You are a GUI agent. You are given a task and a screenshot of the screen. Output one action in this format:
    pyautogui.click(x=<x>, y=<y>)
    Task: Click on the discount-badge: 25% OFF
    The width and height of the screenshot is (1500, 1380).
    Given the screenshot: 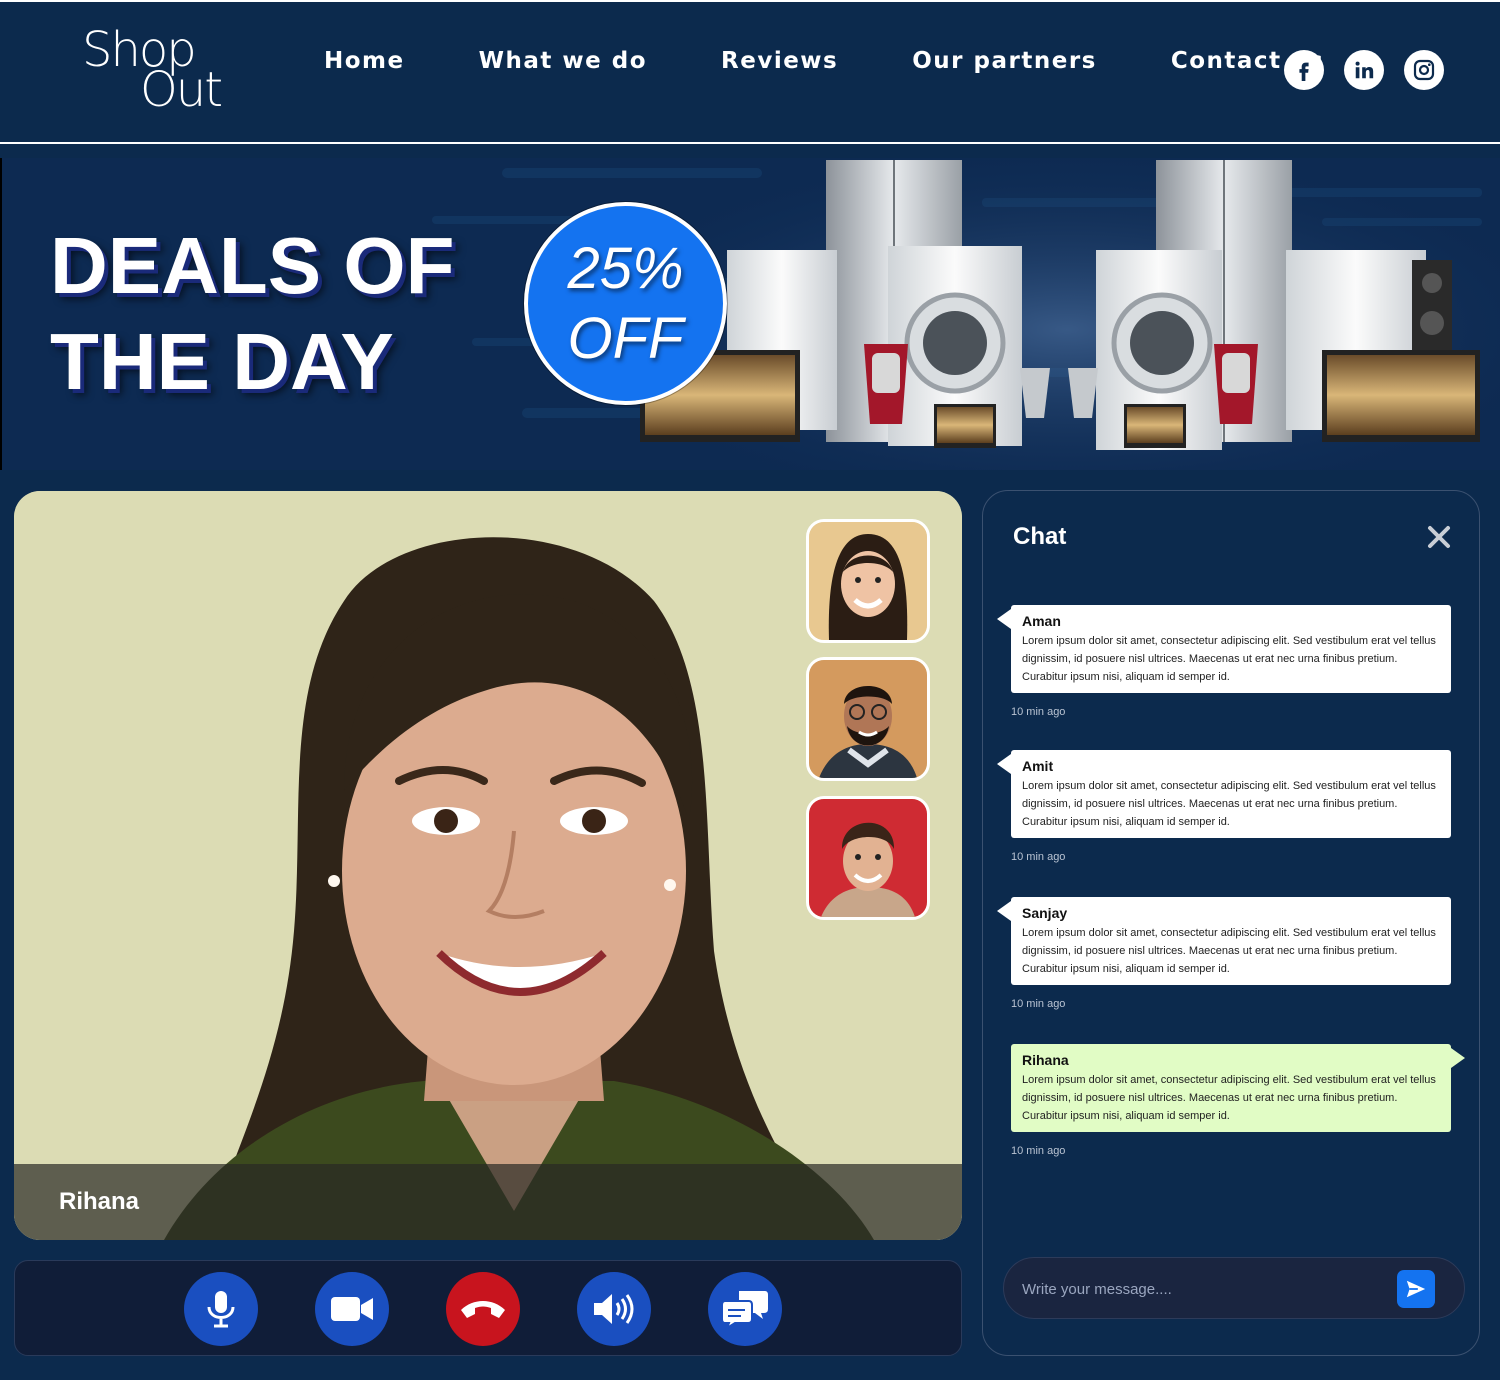 What is the action you would take?
    pyautogui.click(x=625, y=303)
    